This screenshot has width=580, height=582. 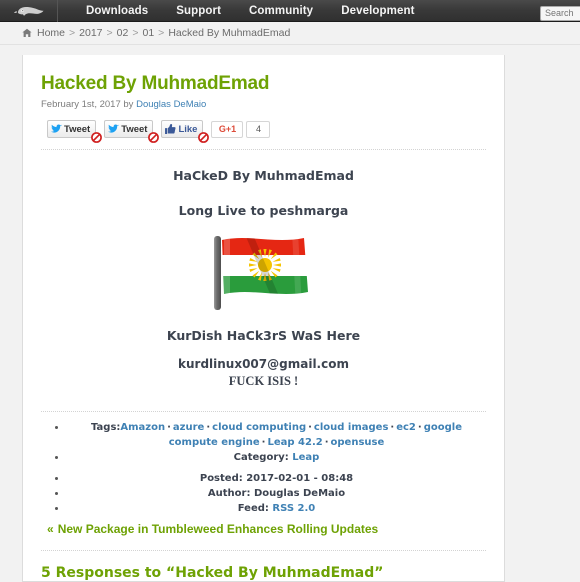 I want to click on facebook-like-button-wrapper: Like, so click(x=185, y=131).